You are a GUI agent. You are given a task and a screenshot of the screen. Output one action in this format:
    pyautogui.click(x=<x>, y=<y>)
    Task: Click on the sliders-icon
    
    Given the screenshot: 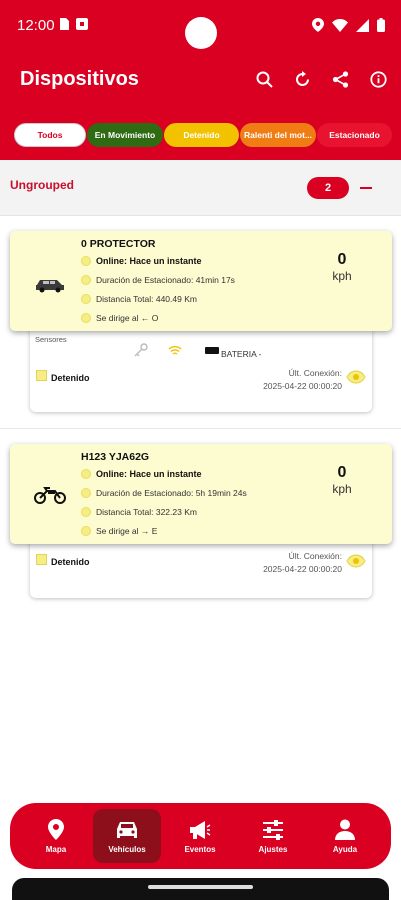 What is the action you would take?
    pyautogui.click(x=273, y=829)
    